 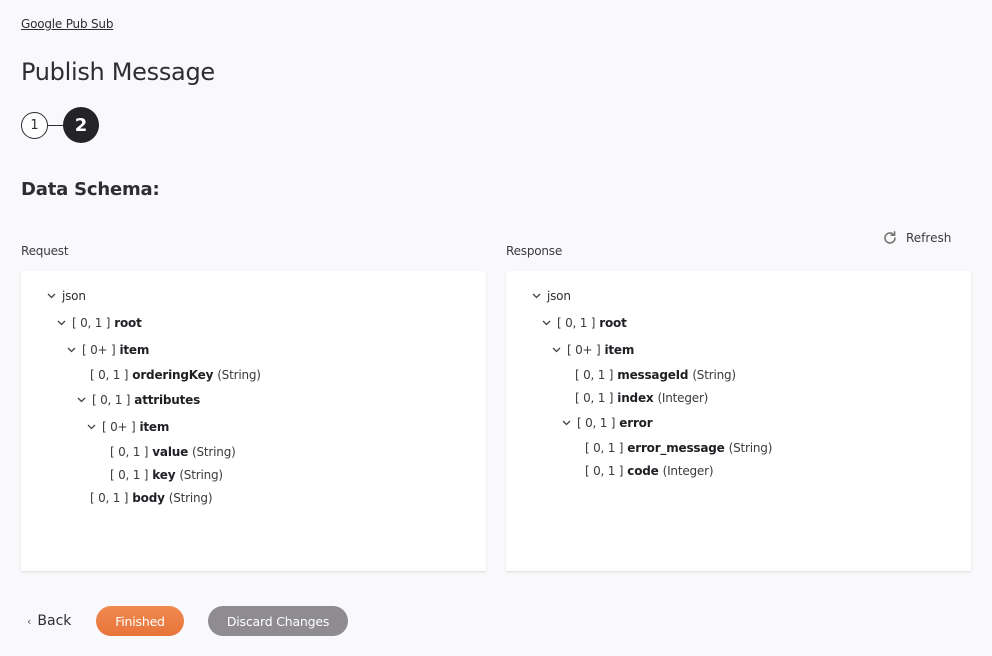 I want to click on schema-node-value: [ 0, 1 ] value (String), so click(x=173, y=452).